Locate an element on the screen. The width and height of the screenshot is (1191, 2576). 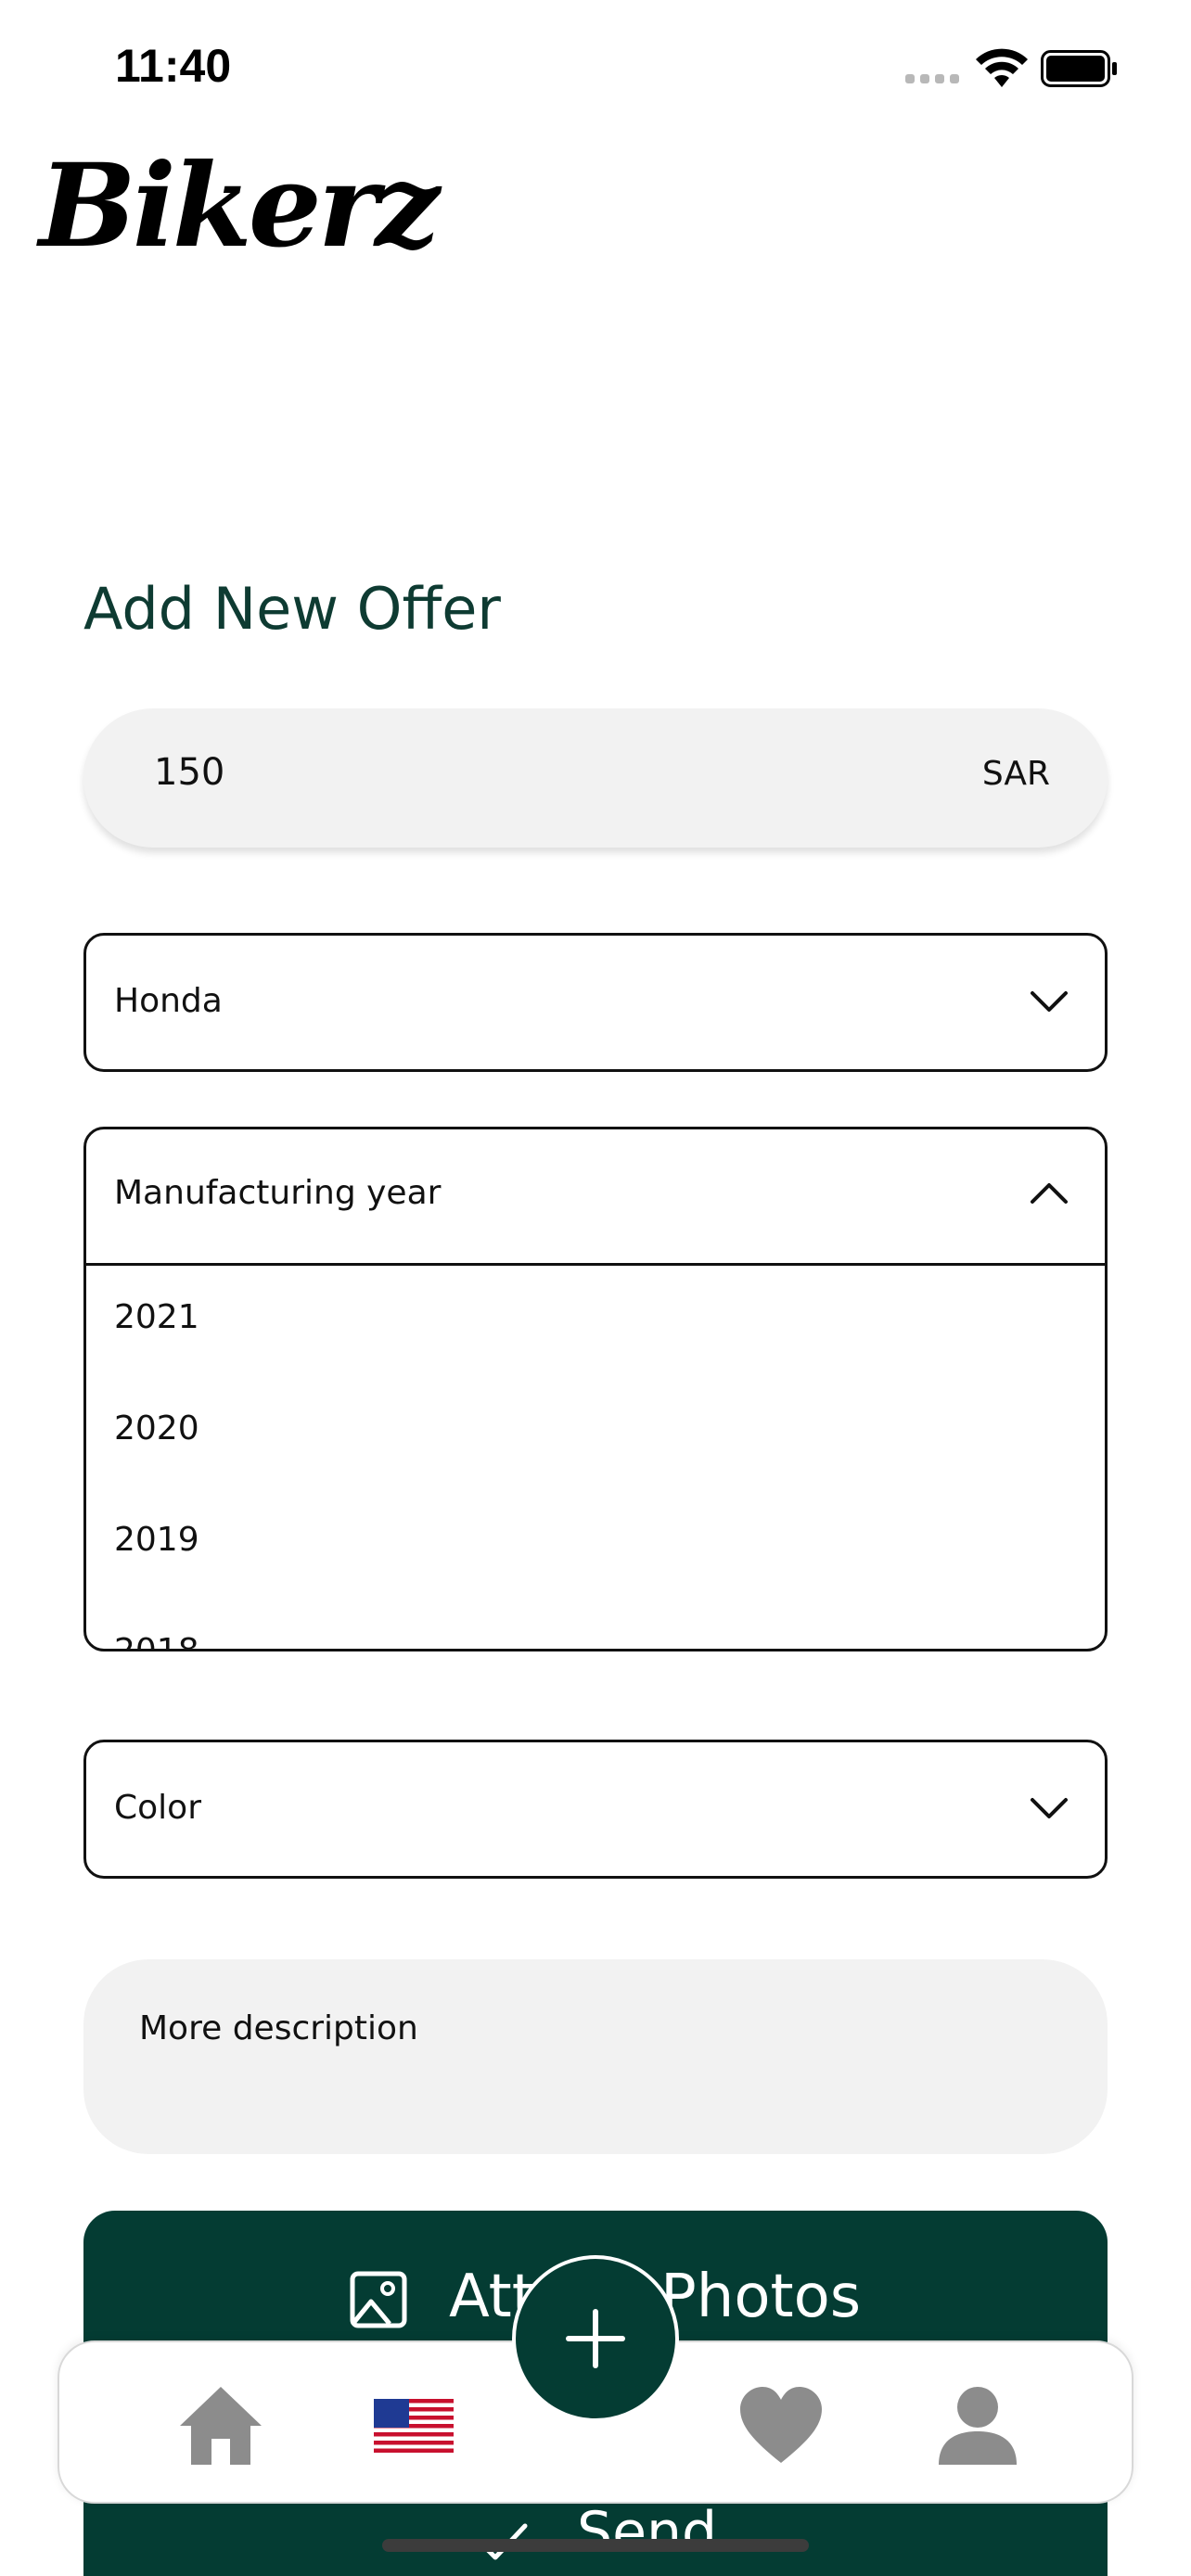
year-option: 2020 is located at coordinates (156, 1428).